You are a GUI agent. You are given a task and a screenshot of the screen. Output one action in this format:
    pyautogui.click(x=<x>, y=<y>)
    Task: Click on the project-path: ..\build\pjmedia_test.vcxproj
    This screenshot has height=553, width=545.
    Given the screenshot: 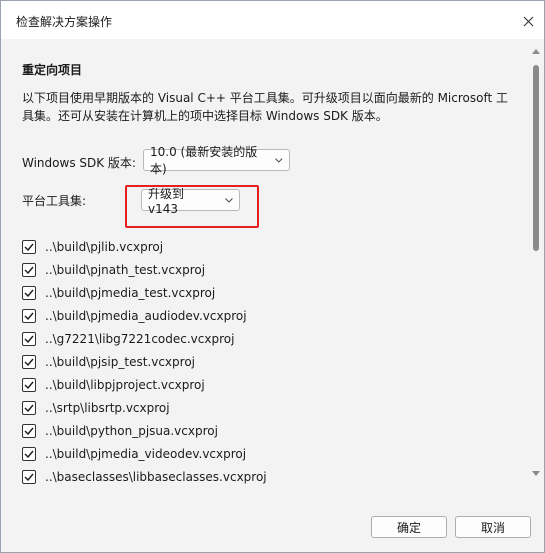 What is the action you would take?
    pyautogui.click(x=130, y=292)
    